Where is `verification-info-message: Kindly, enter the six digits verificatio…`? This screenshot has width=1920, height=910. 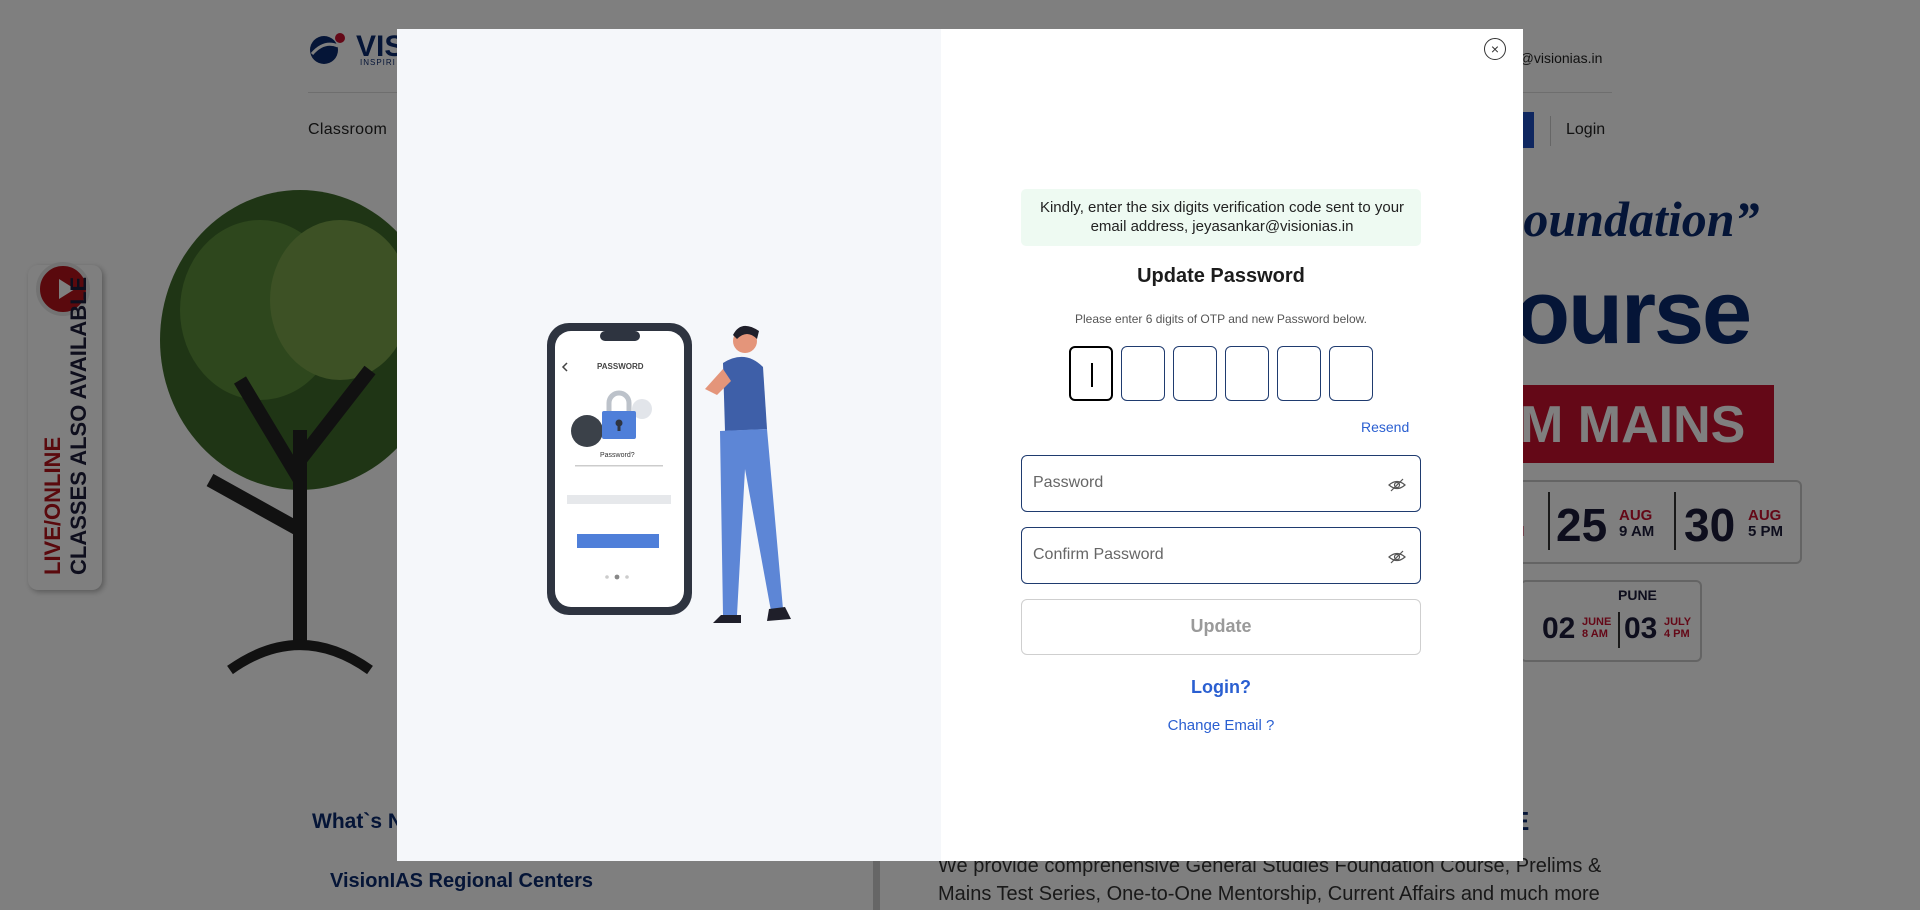
verification-info-message: Kindly, enter the six digits verificatio… is located at coordinates (1221, 217).